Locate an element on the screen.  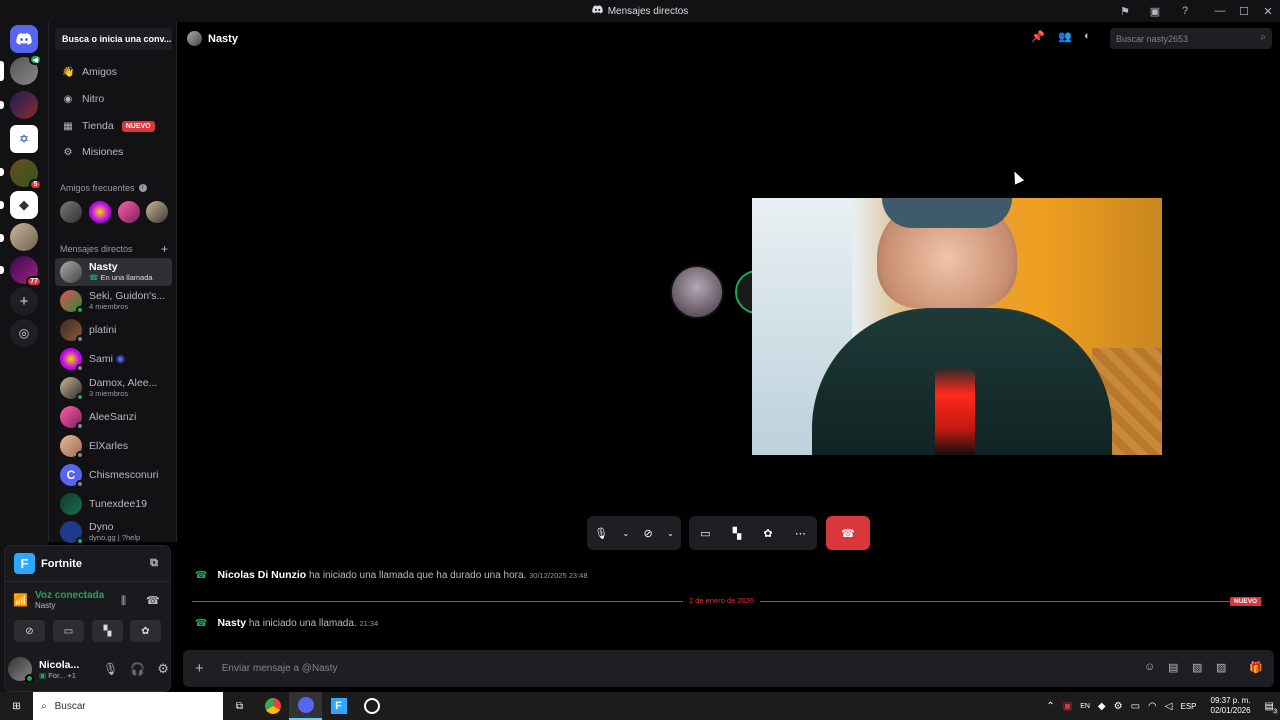
home-dm-button is located at coordinates (24, 39).